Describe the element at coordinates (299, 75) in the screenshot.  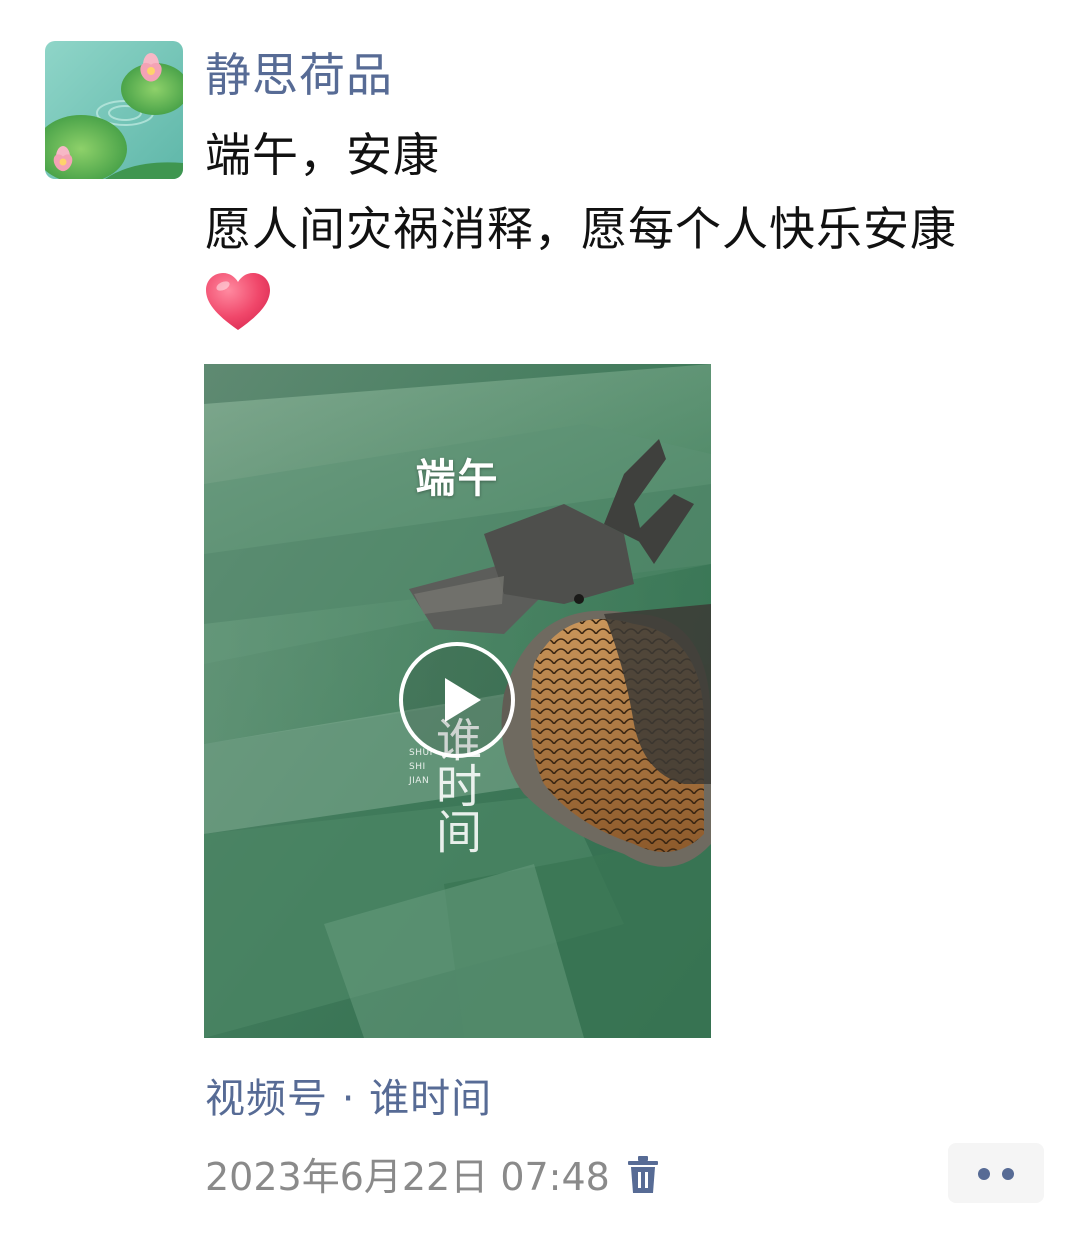
I see `author-name: 静思荷品` at that location.